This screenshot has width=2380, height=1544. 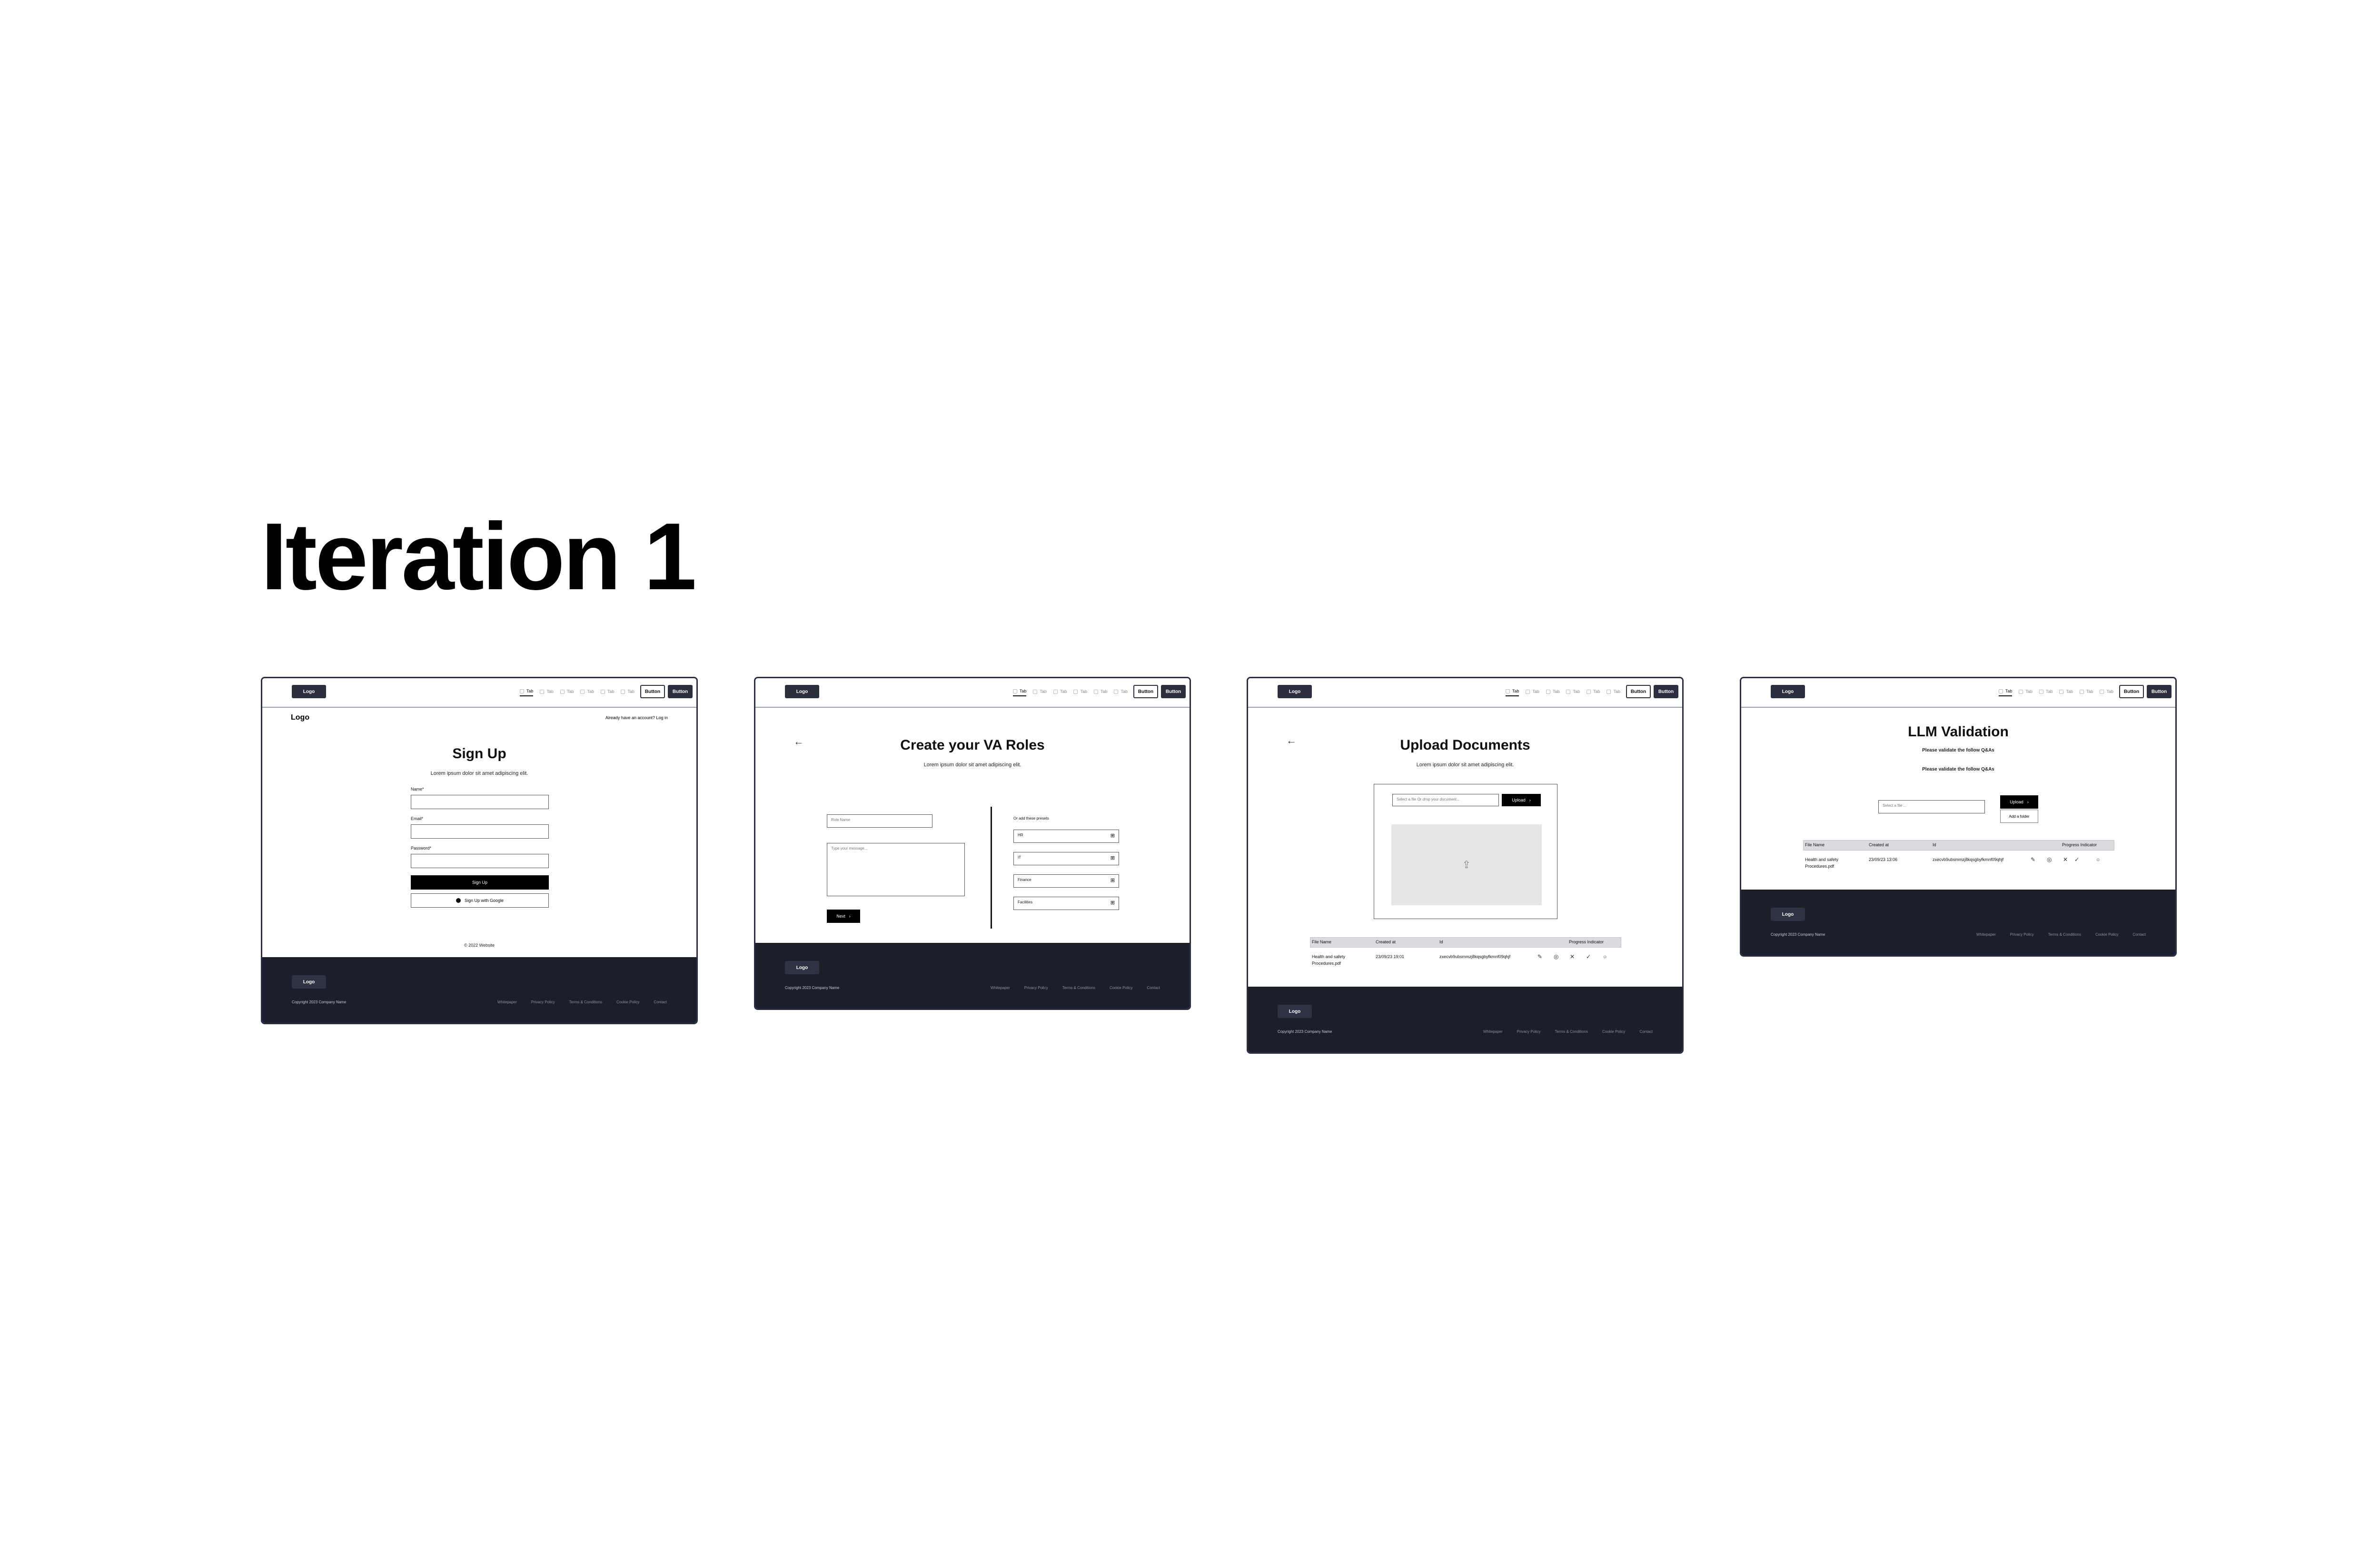 What do you see at coordinates (1066, 858) in the screenshot?
I see `preset-it: IT ⊞` at bounding box center [1066, 858].